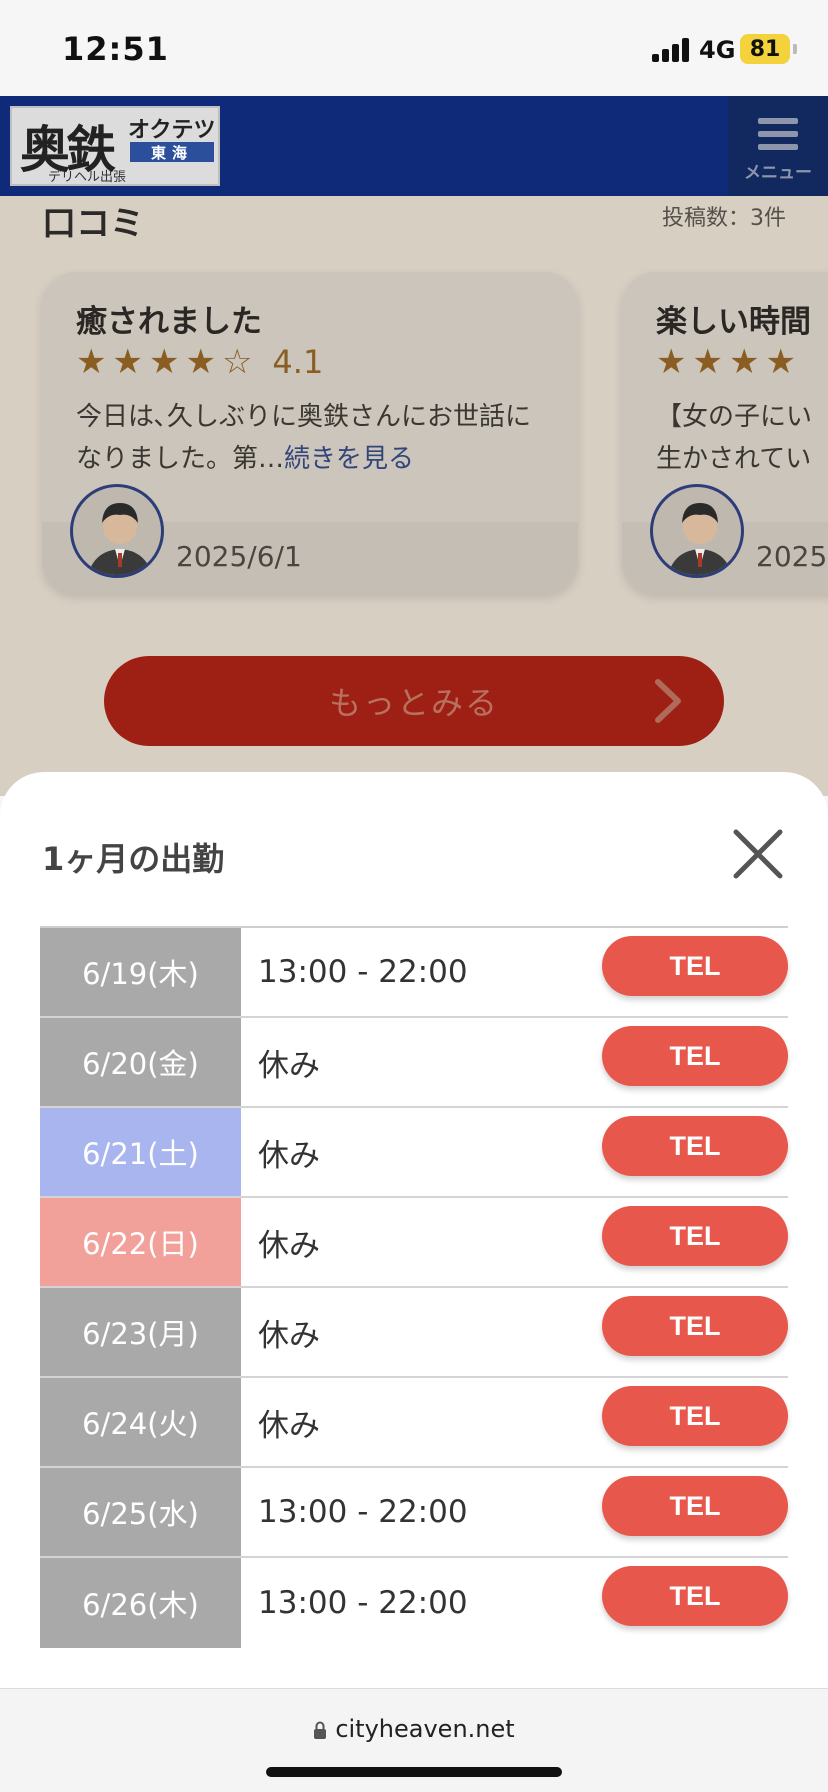 The height and width of the screenshot is (1792, 828). Describe the element at coordinates (733, 322) in the screenshot. I see `review-title: 楽しい時間` at that location.